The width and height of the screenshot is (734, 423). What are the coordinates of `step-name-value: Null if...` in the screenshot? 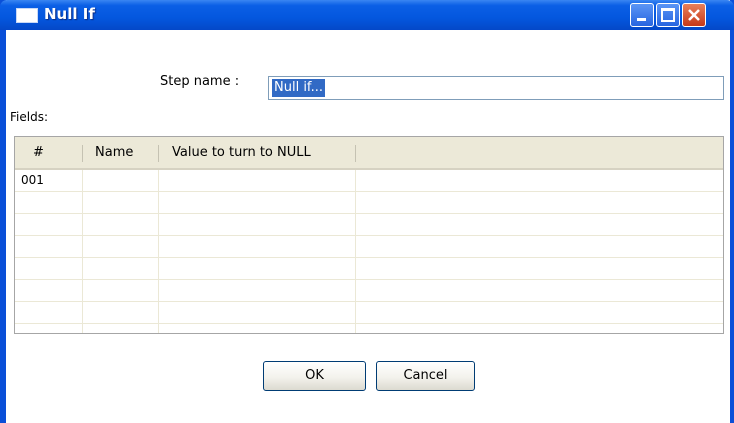 It's located at (298, 88).